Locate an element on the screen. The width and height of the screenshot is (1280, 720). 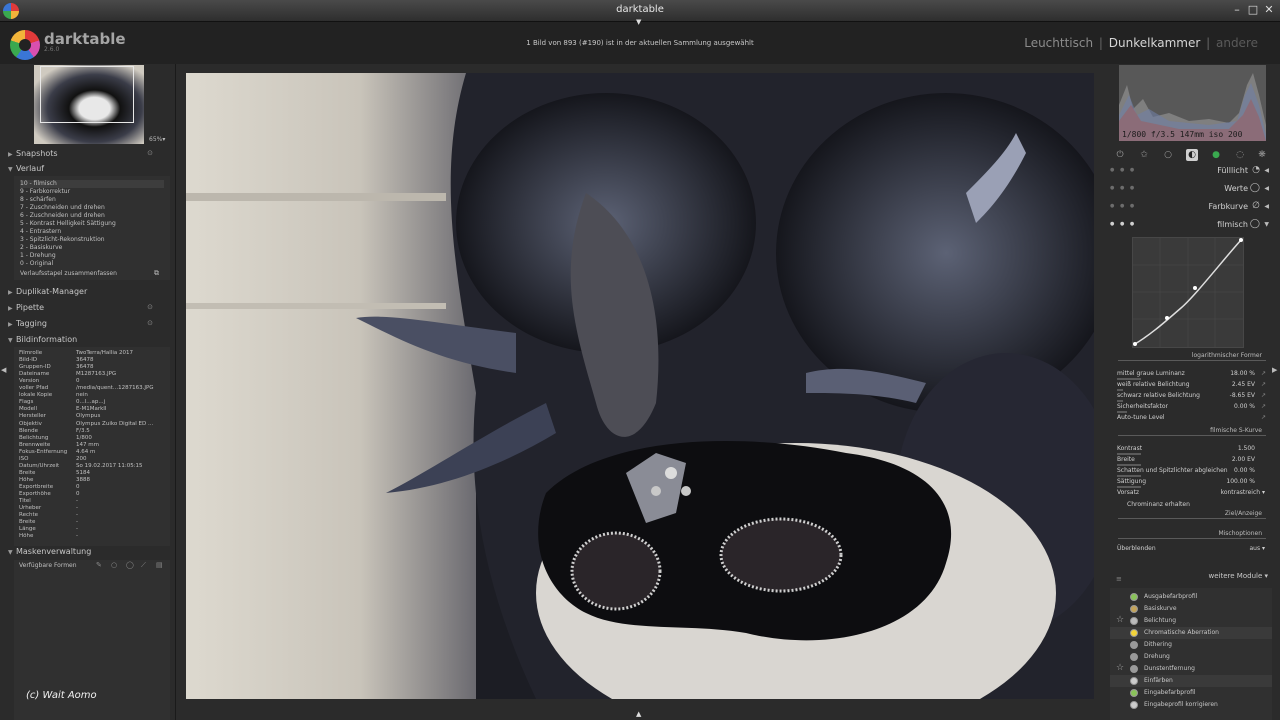
history-item: 0 - Original is located at coordinates (36, 264).